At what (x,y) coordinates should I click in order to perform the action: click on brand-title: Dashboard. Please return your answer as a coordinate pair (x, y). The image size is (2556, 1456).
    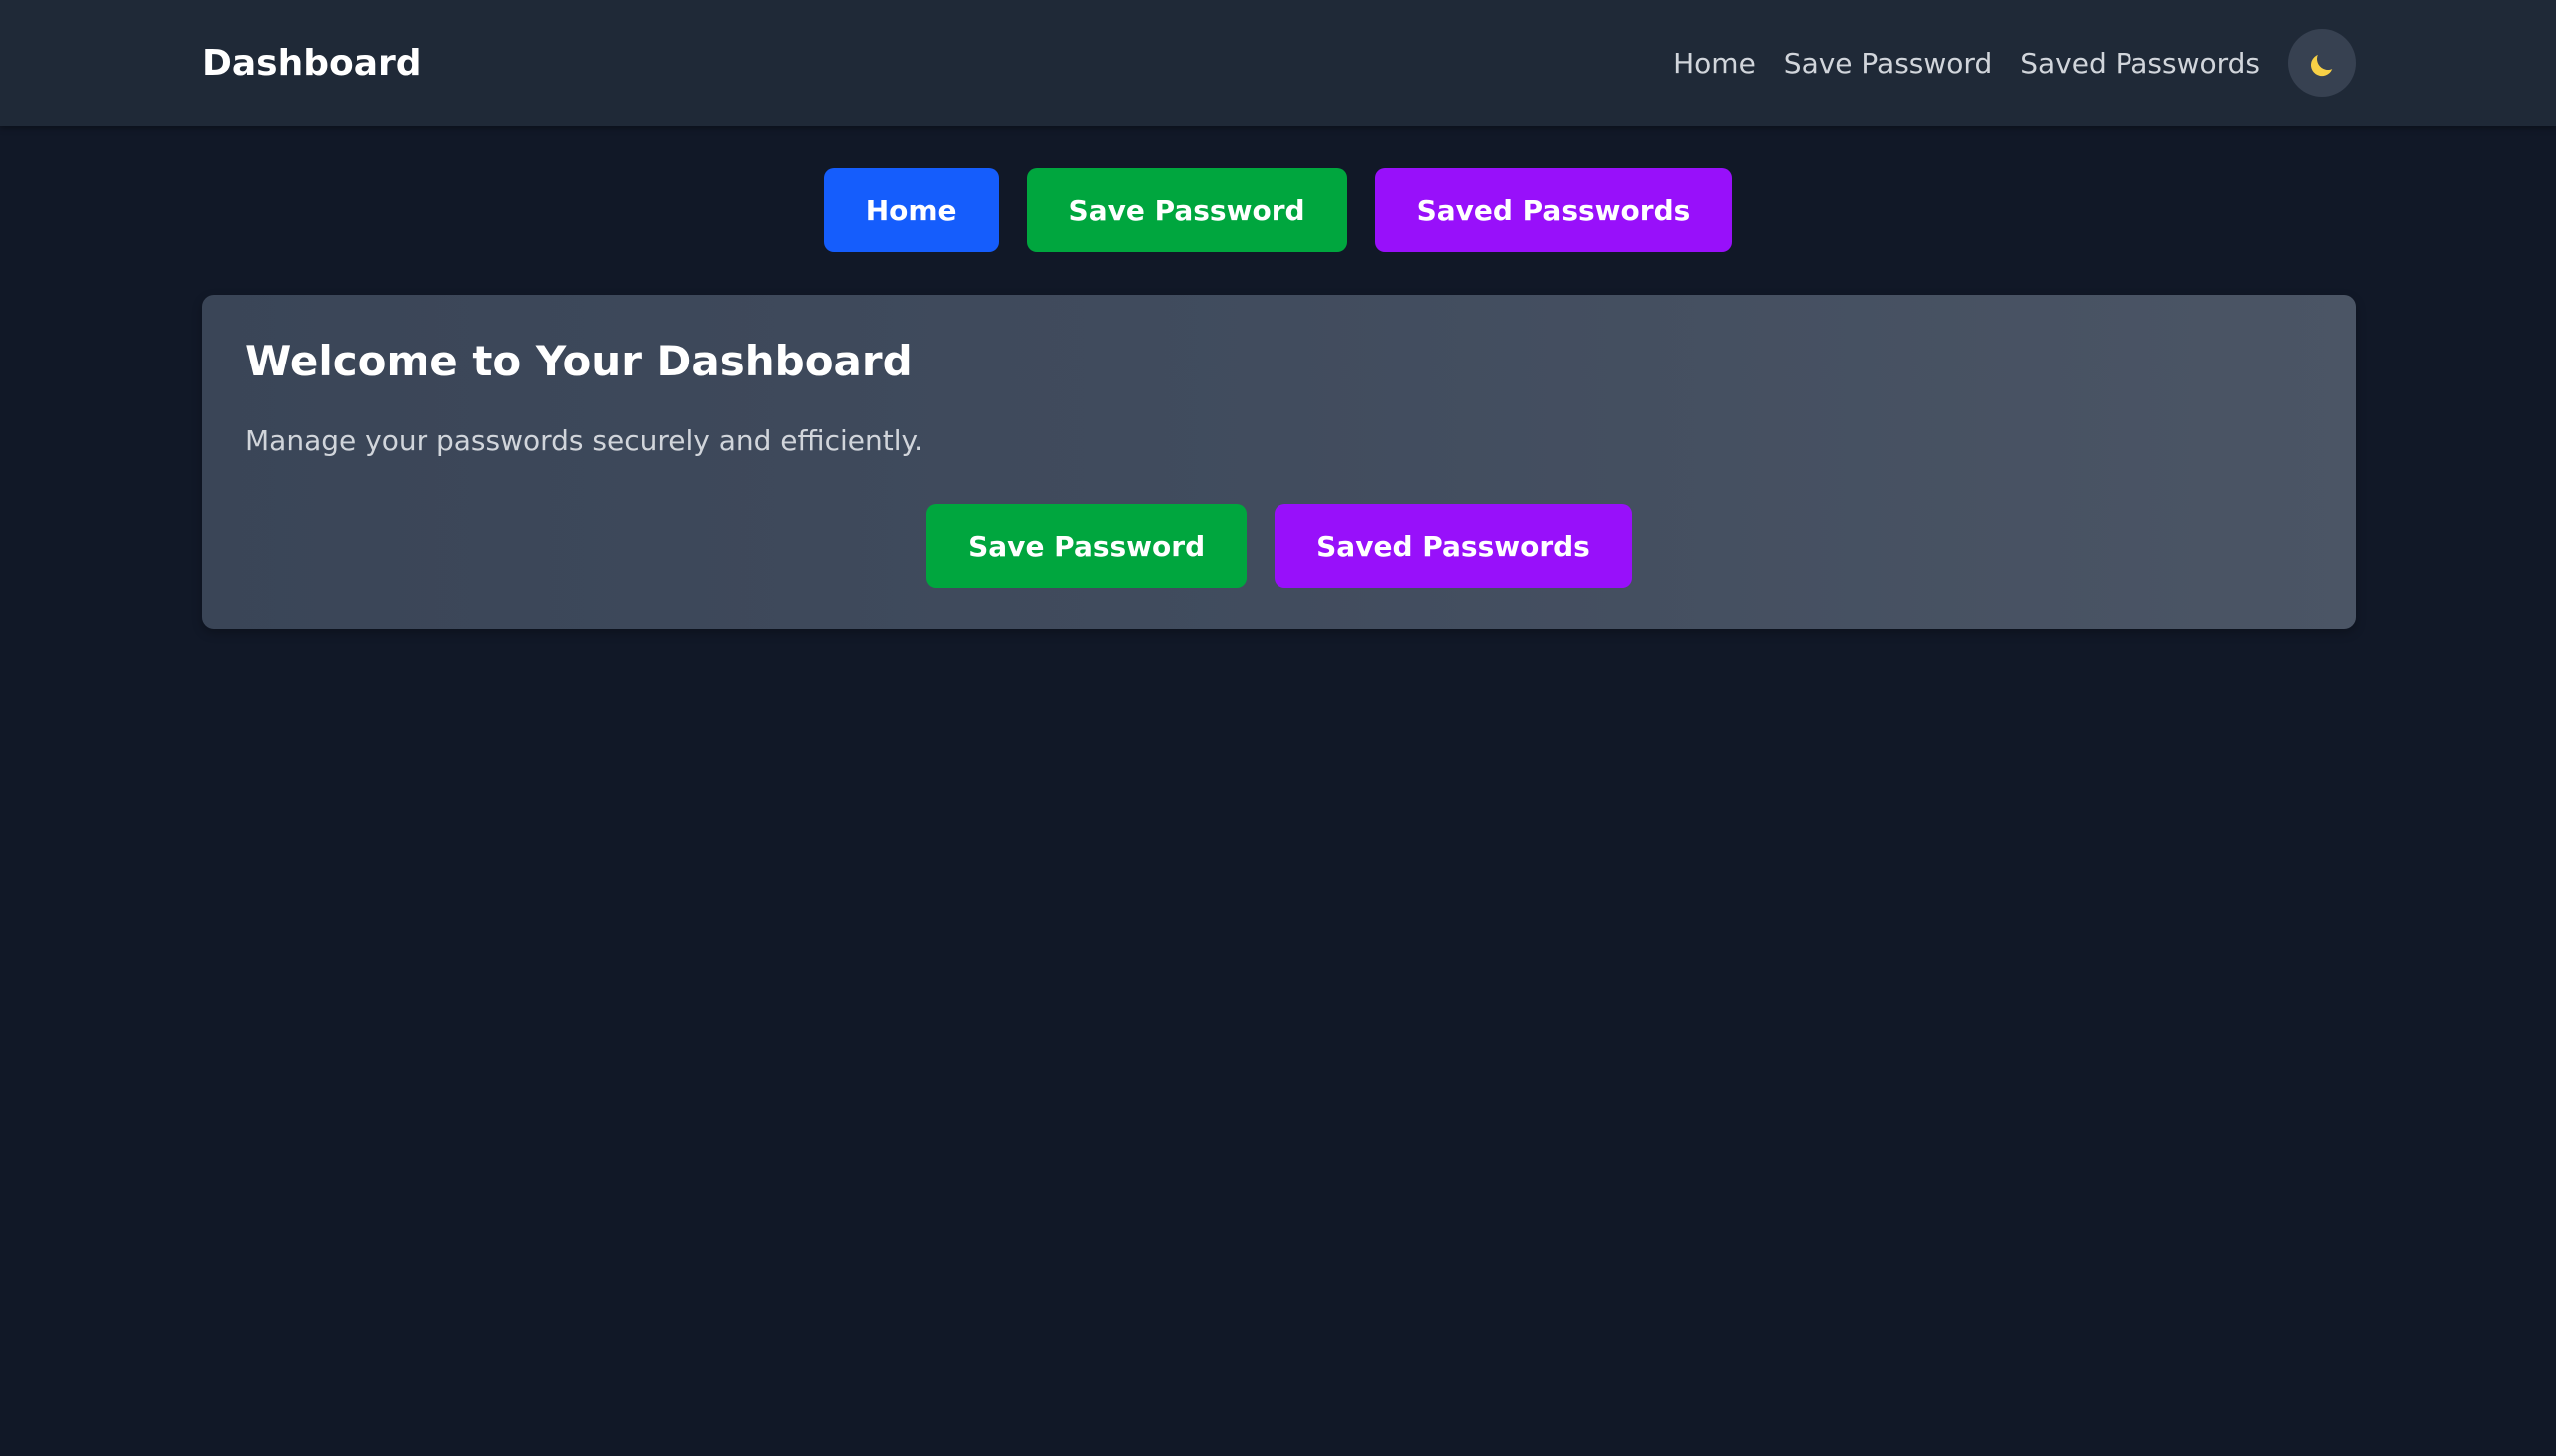
    Looking at the image, I should click on (312, 64).